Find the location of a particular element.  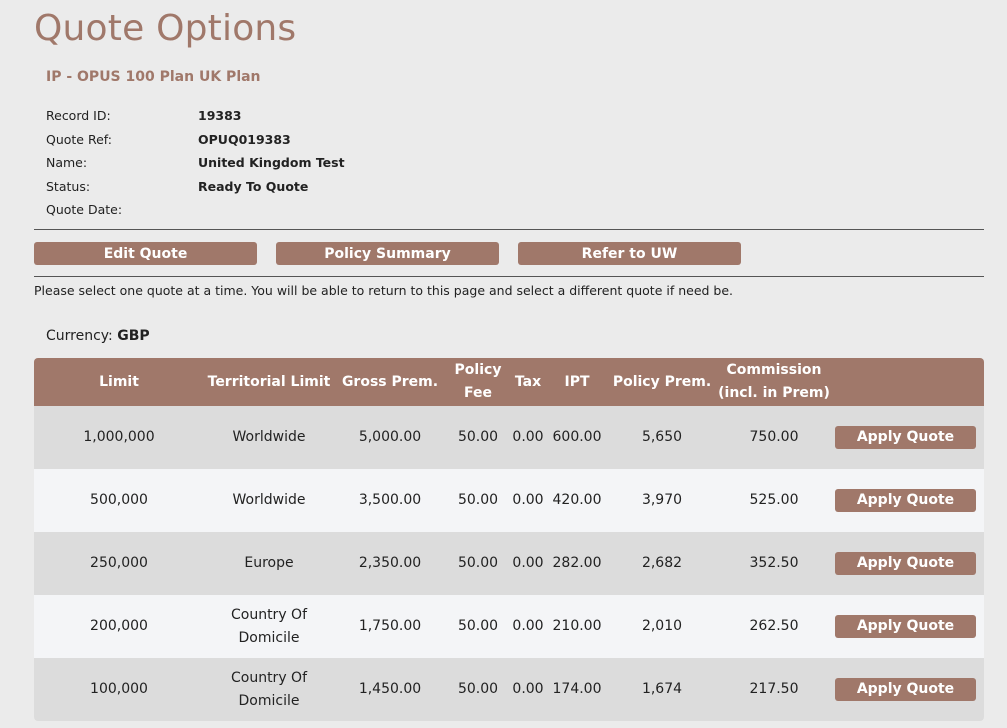

page-title: Quote Options is located at coordinates (165, 28).